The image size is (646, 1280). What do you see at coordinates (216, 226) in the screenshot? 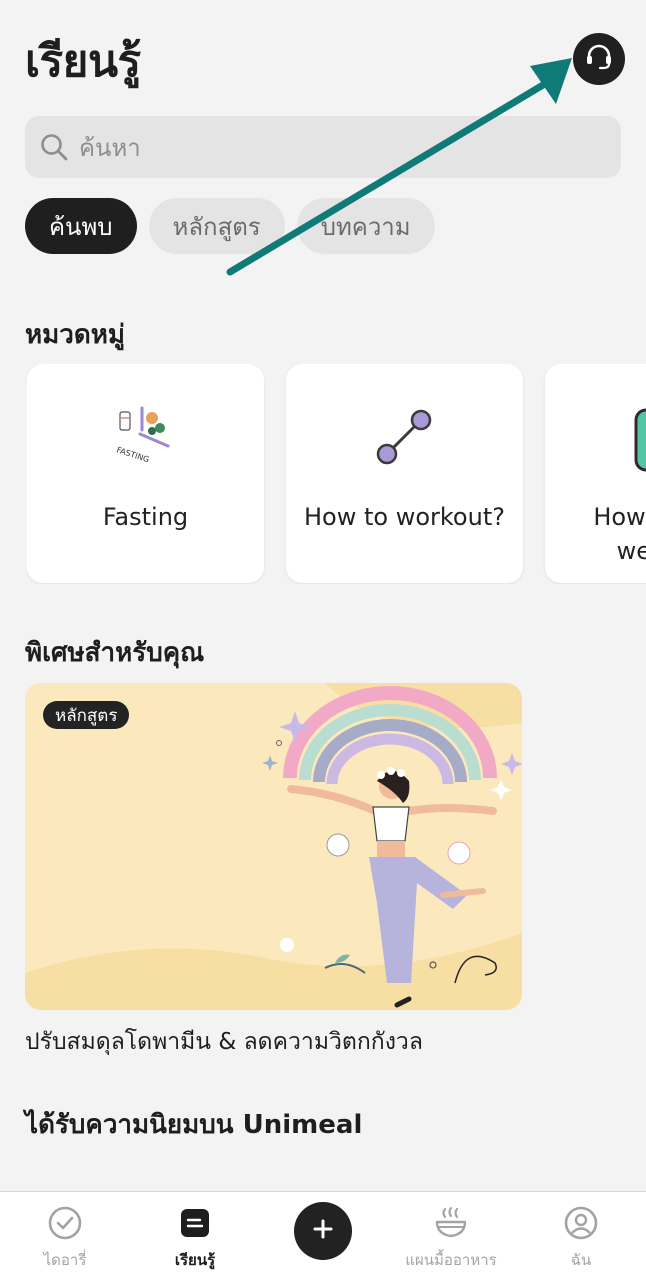
I see `tab-courses: หลักสูตร` at bounding box center [216, 226].